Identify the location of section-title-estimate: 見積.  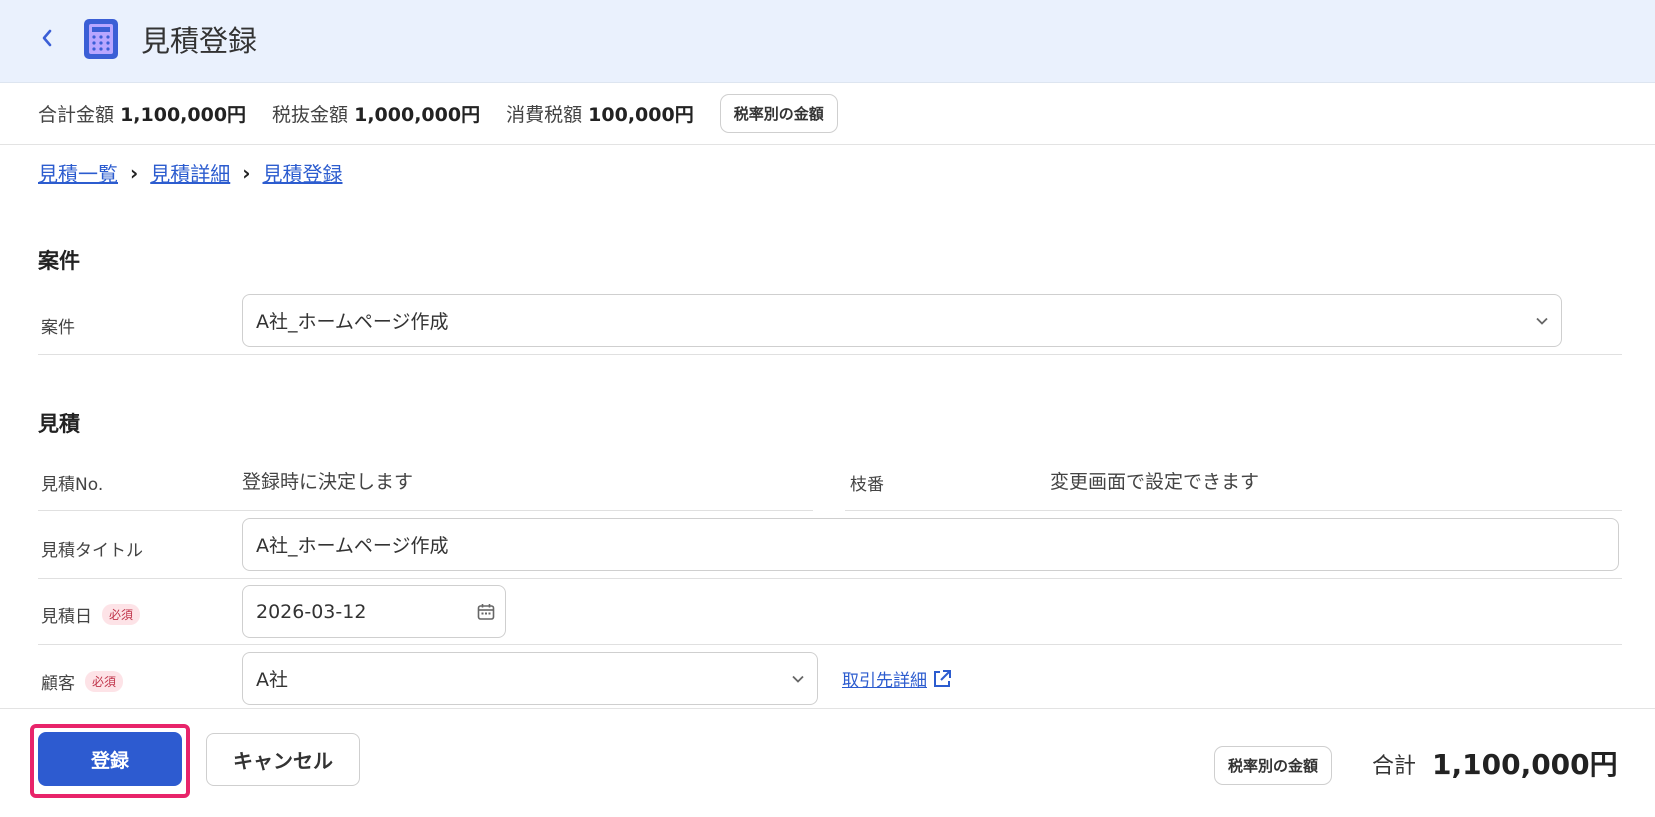
(59, 424).